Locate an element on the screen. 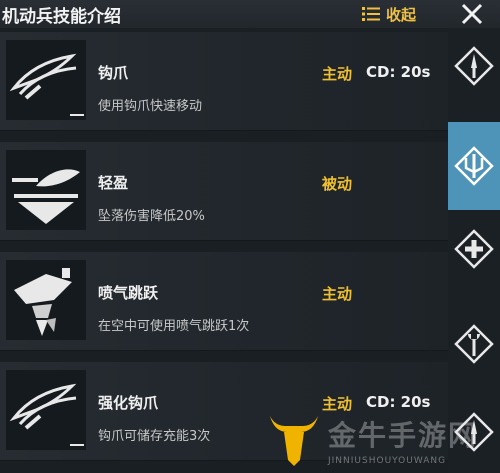 The image size is (500, 473). feather-icon is located at coordinates (46, 190).